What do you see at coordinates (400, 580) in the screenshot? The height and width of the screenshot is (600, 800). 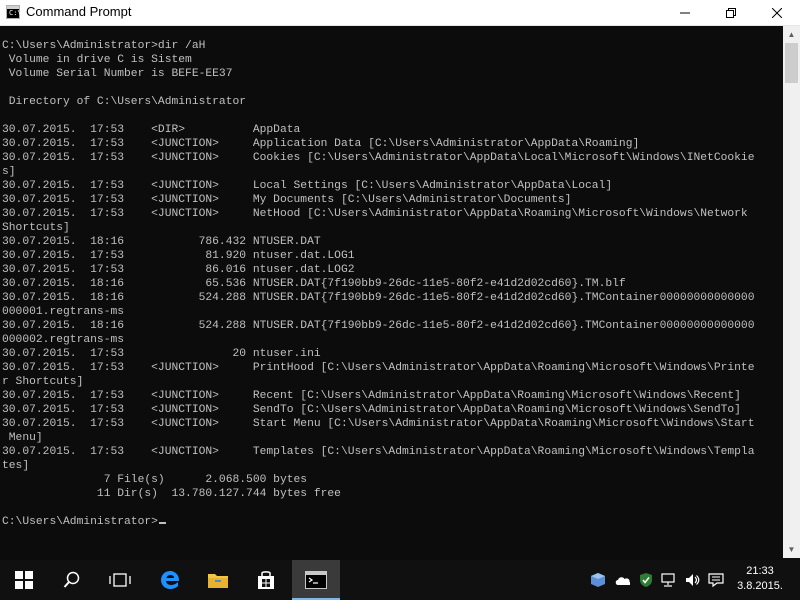 I see `taskbar: 21:33 3.8.2015.` at bounding box center [400, 580].